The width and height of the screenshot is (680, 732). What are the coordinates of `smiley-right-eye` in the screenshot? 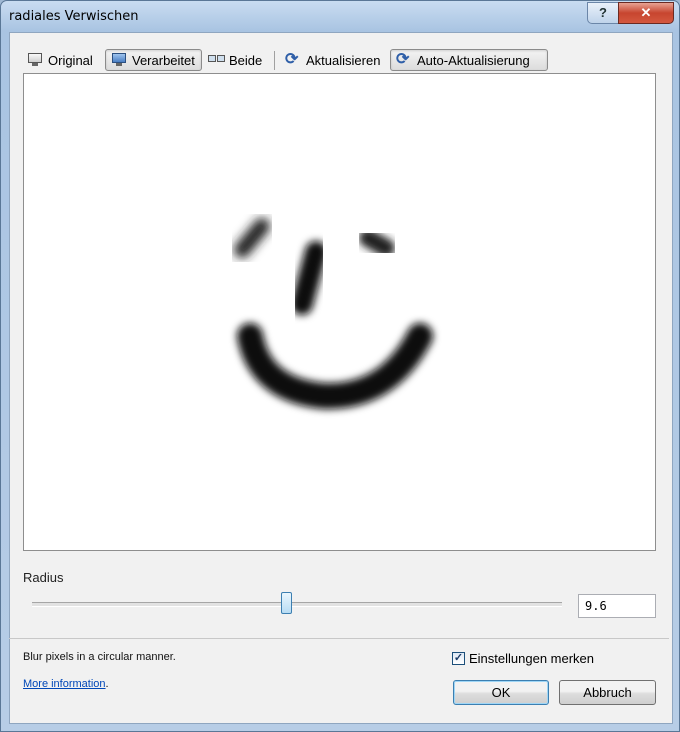 It's located at (377, 243).